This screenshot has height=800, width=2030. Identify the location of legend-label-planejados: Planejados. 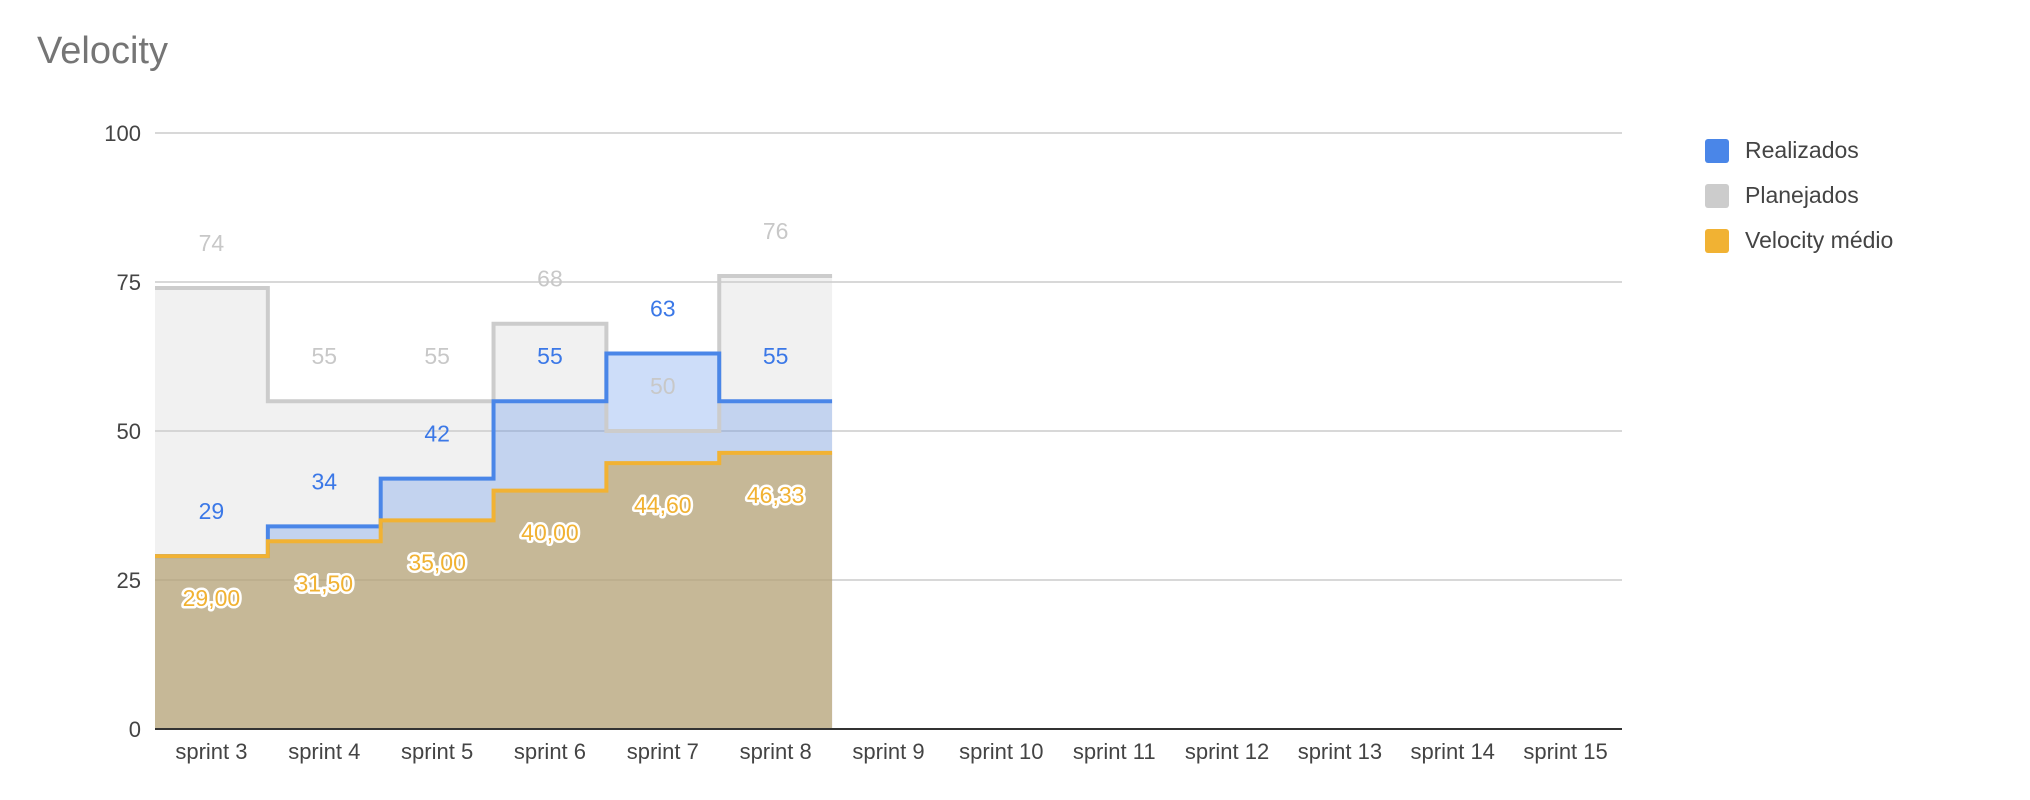
(1802, 195).